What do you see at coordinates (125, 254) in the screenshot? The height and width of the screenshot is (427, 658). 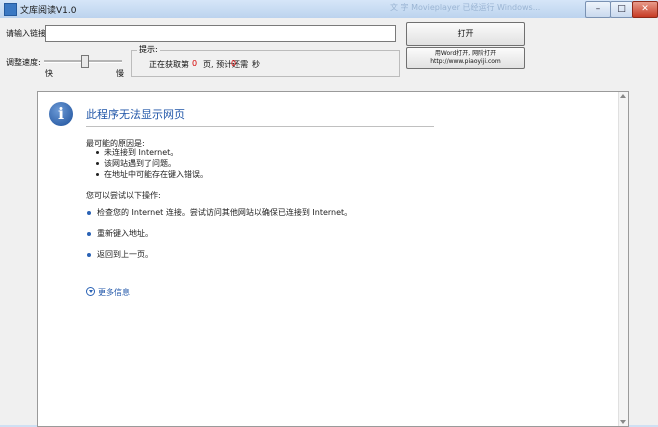 I see `action-item-back: 返回到上一页。` at bounding box center [125, 254].